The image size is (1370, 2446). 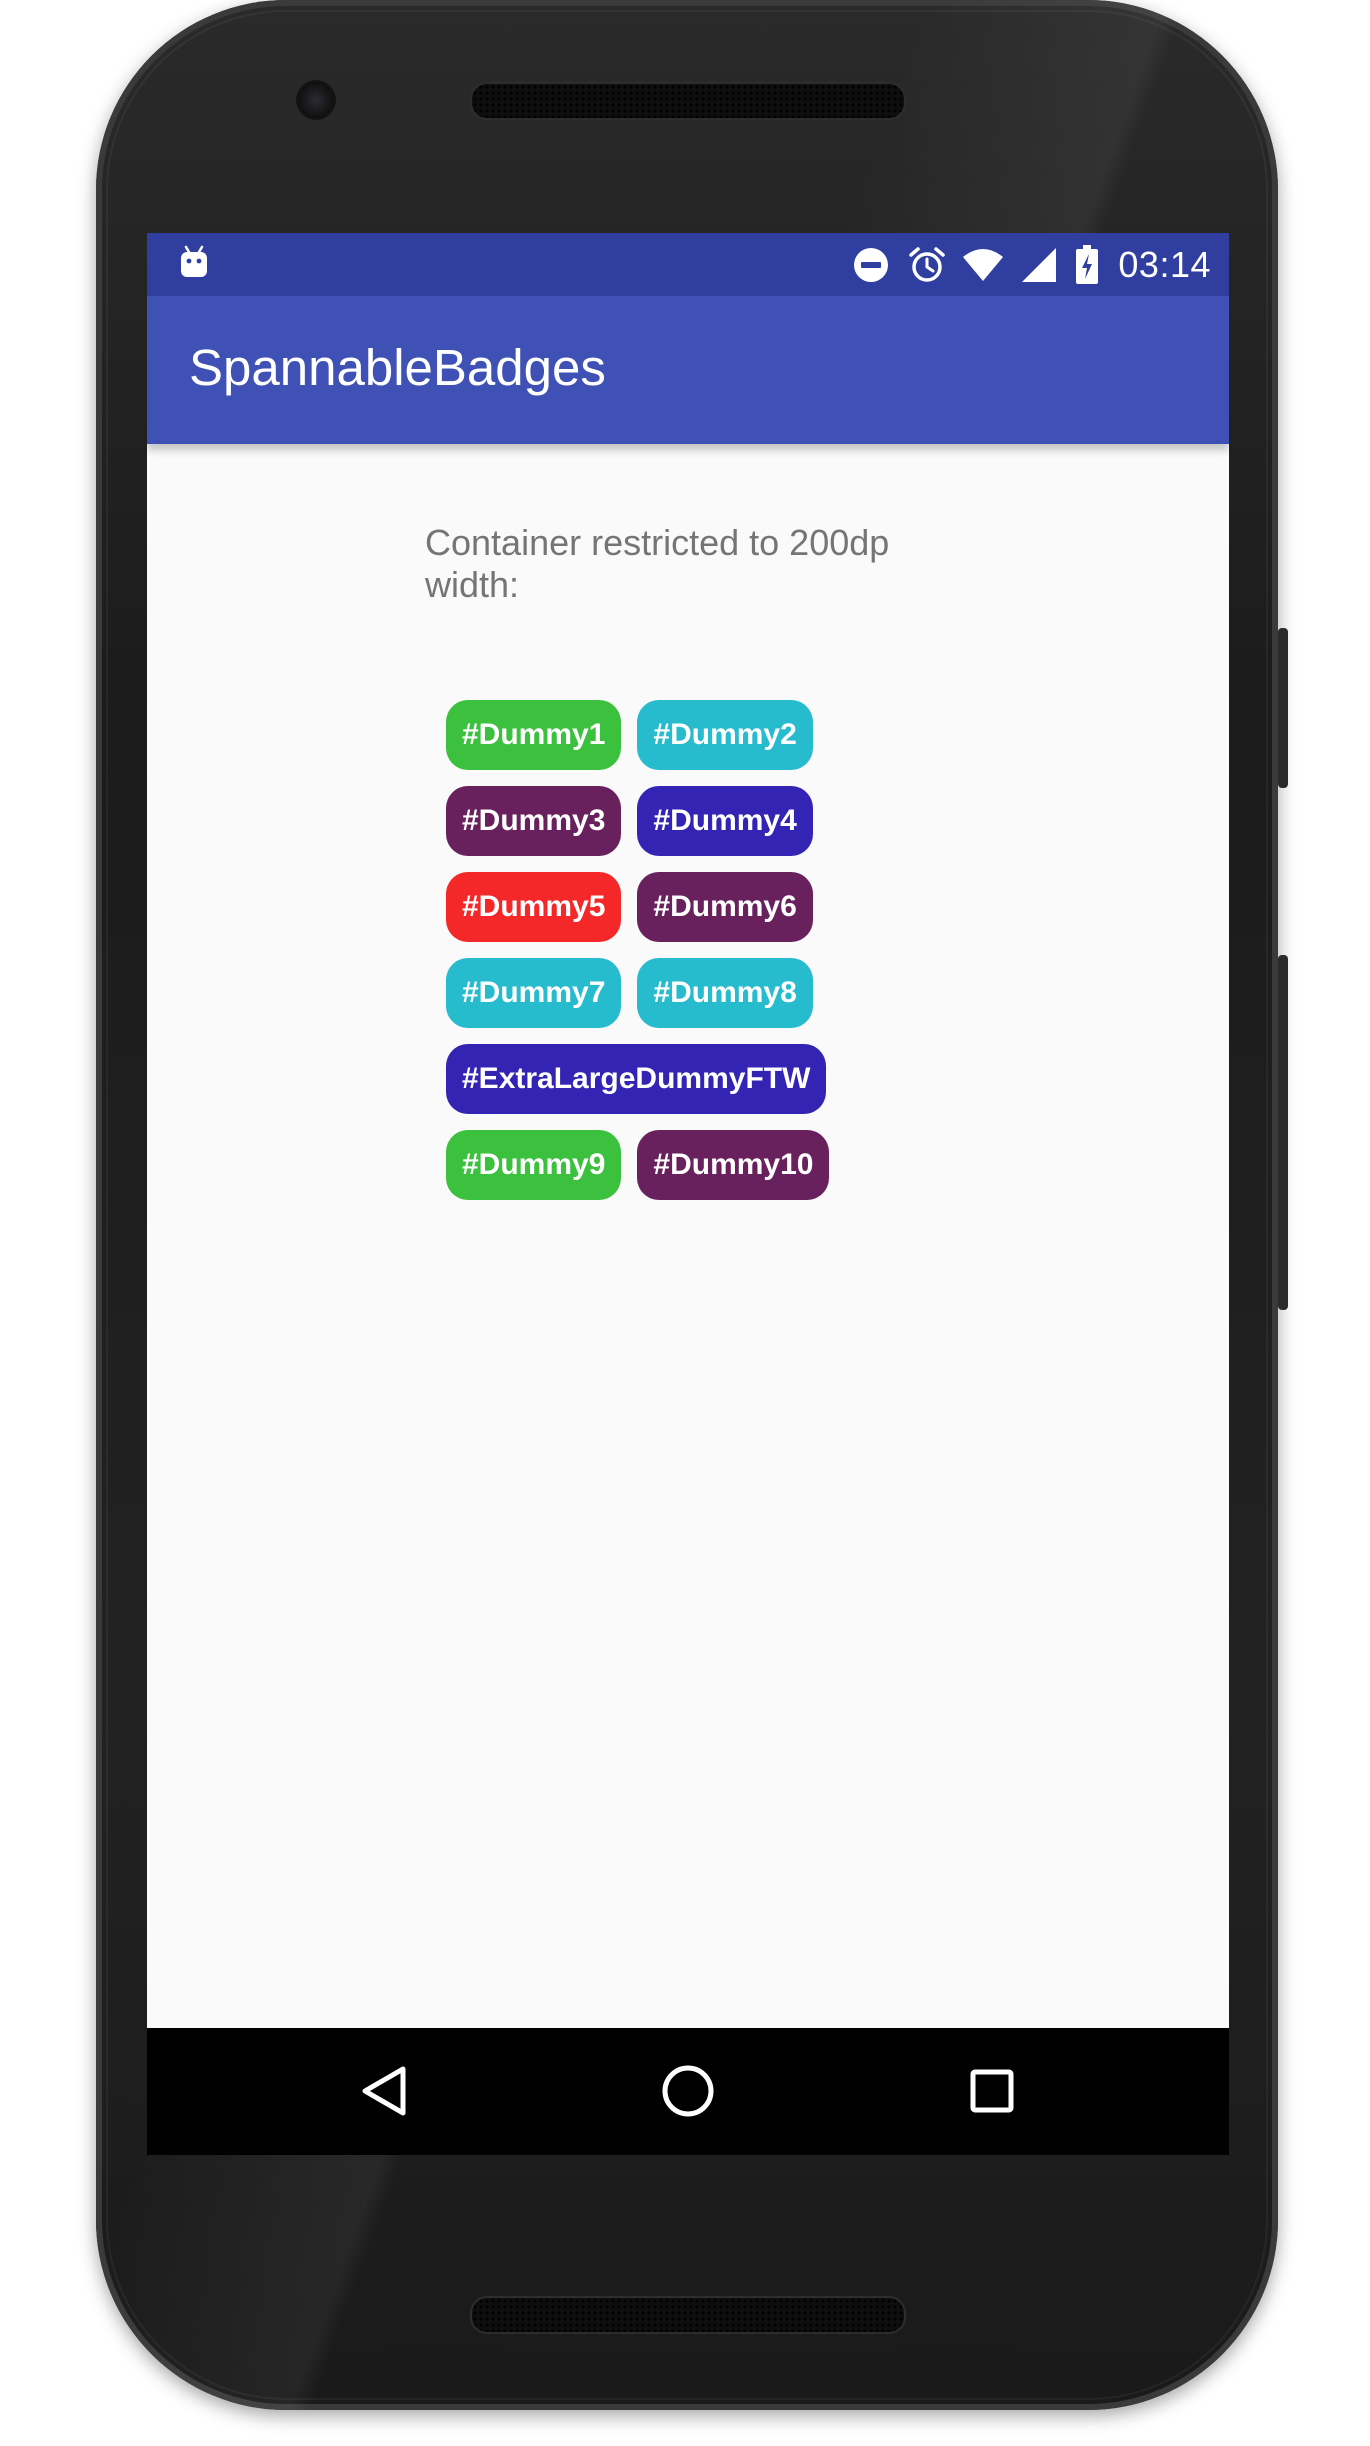 What do you see at coordinates (927, 265) in the screenshot?
I see `alarm-icon` at bounding box center [927, 265].